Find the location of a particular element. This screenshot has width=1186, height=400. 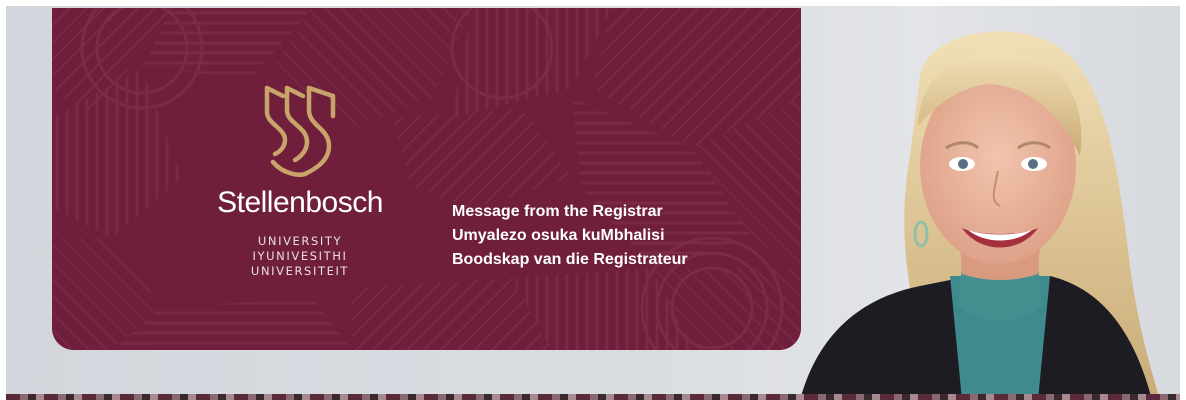

bottom-decorative-strip is located at coordinates (593, 397).